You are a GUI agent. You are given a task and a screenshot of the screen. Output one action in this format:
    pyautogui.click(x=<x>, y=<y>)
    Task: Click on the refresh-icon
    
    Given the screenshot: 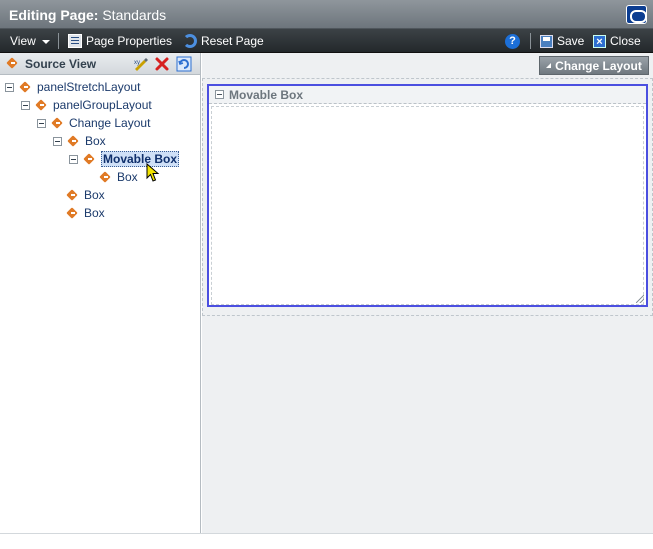 What is the action you would take?
    pyautogui.click(x=184, y=64)
    